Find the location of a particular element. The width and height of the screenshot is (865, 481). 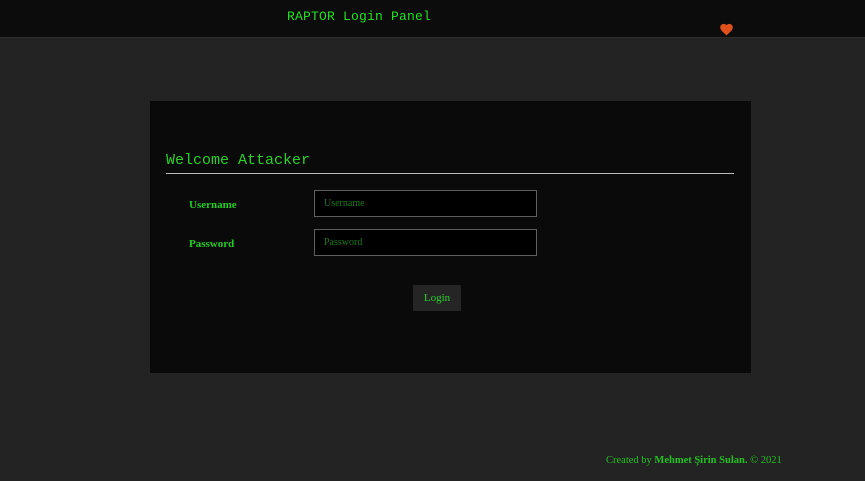

footer-prefix: Created by is located at coordinates (630, 460).